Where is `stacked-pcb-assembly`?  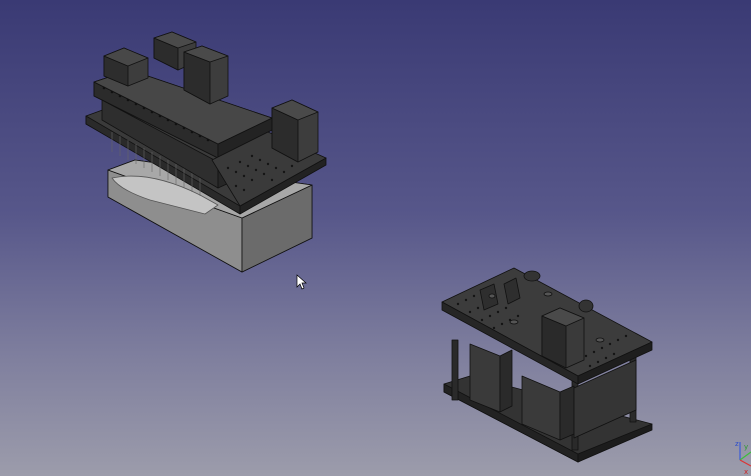
stacked-pcb-assembly is located at coordinates (547, 365).